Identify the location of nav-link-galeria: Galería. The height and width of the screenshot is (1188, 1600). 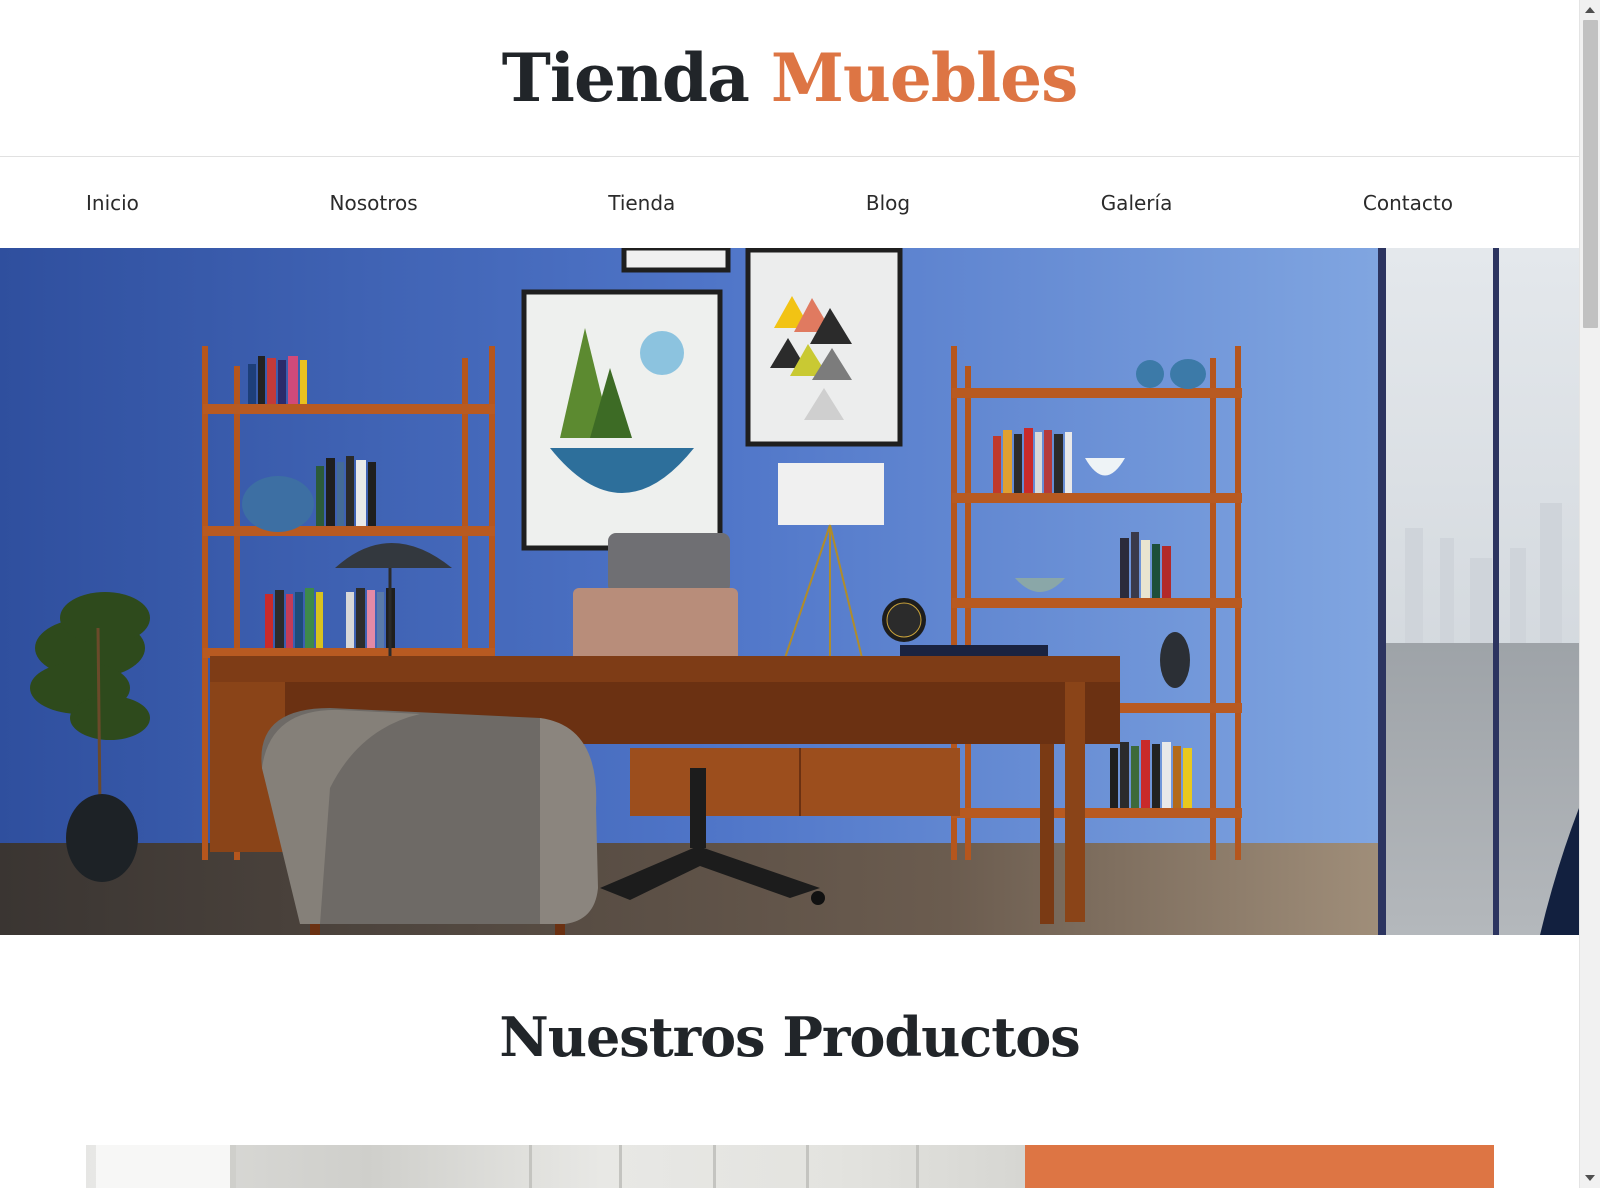
(1137, 203).